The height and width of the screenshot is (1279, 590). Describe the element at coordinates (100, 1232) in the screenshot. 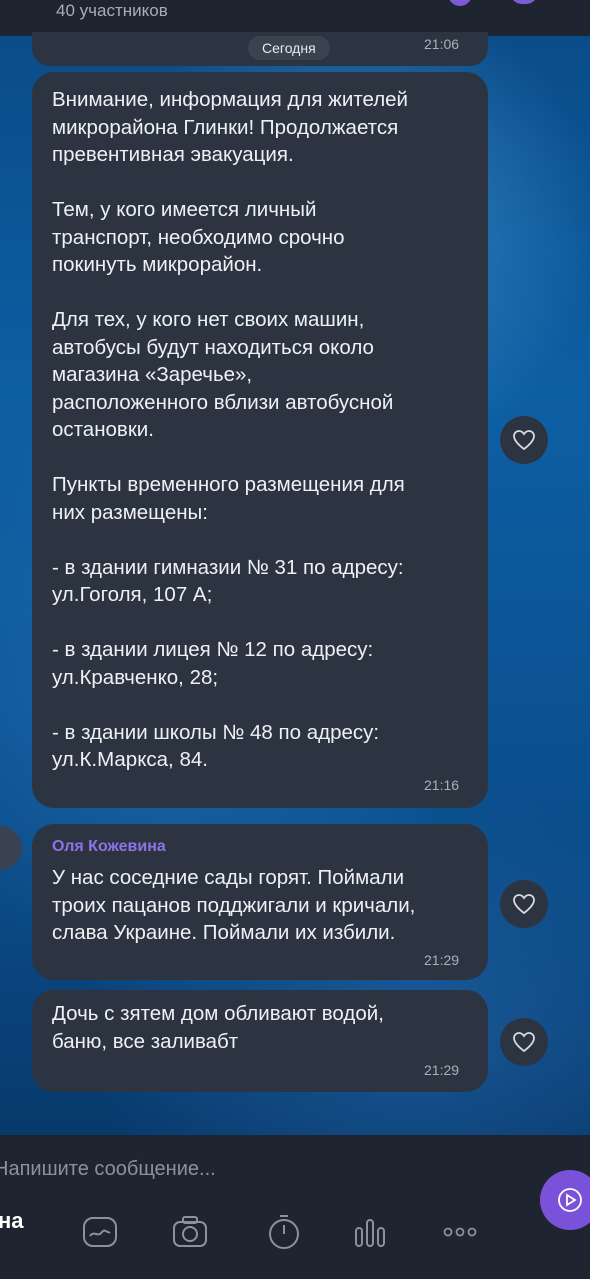

I see `sticker-icon` at that location.